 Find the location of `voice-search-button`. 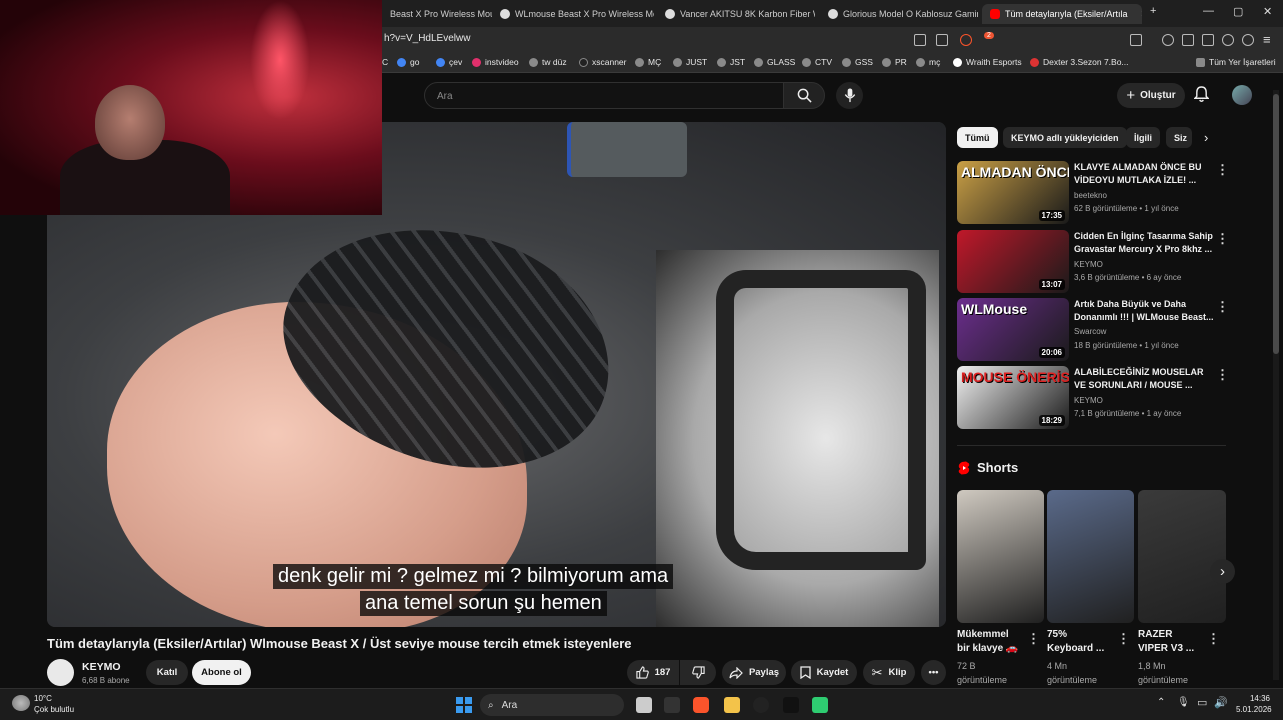

voice-search-button is located at coordinates (849, 95).